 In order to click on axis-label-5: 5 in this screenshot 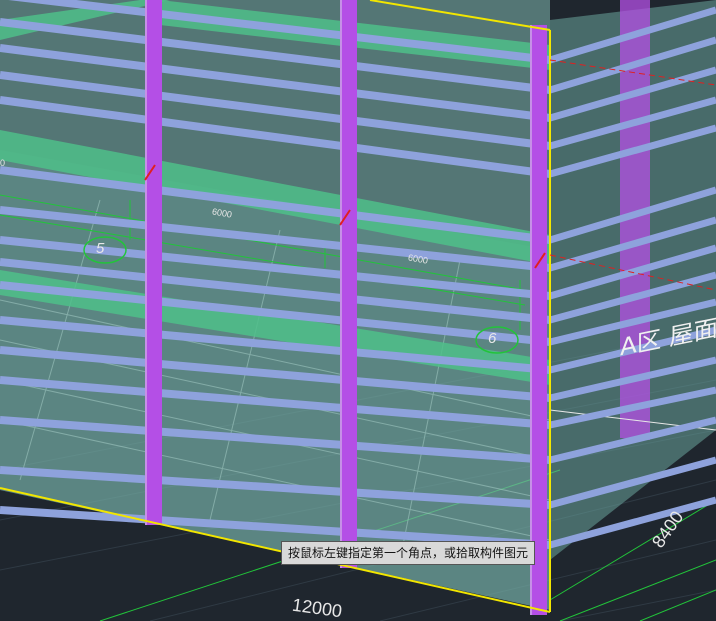, I will do `click(100, 248)`.